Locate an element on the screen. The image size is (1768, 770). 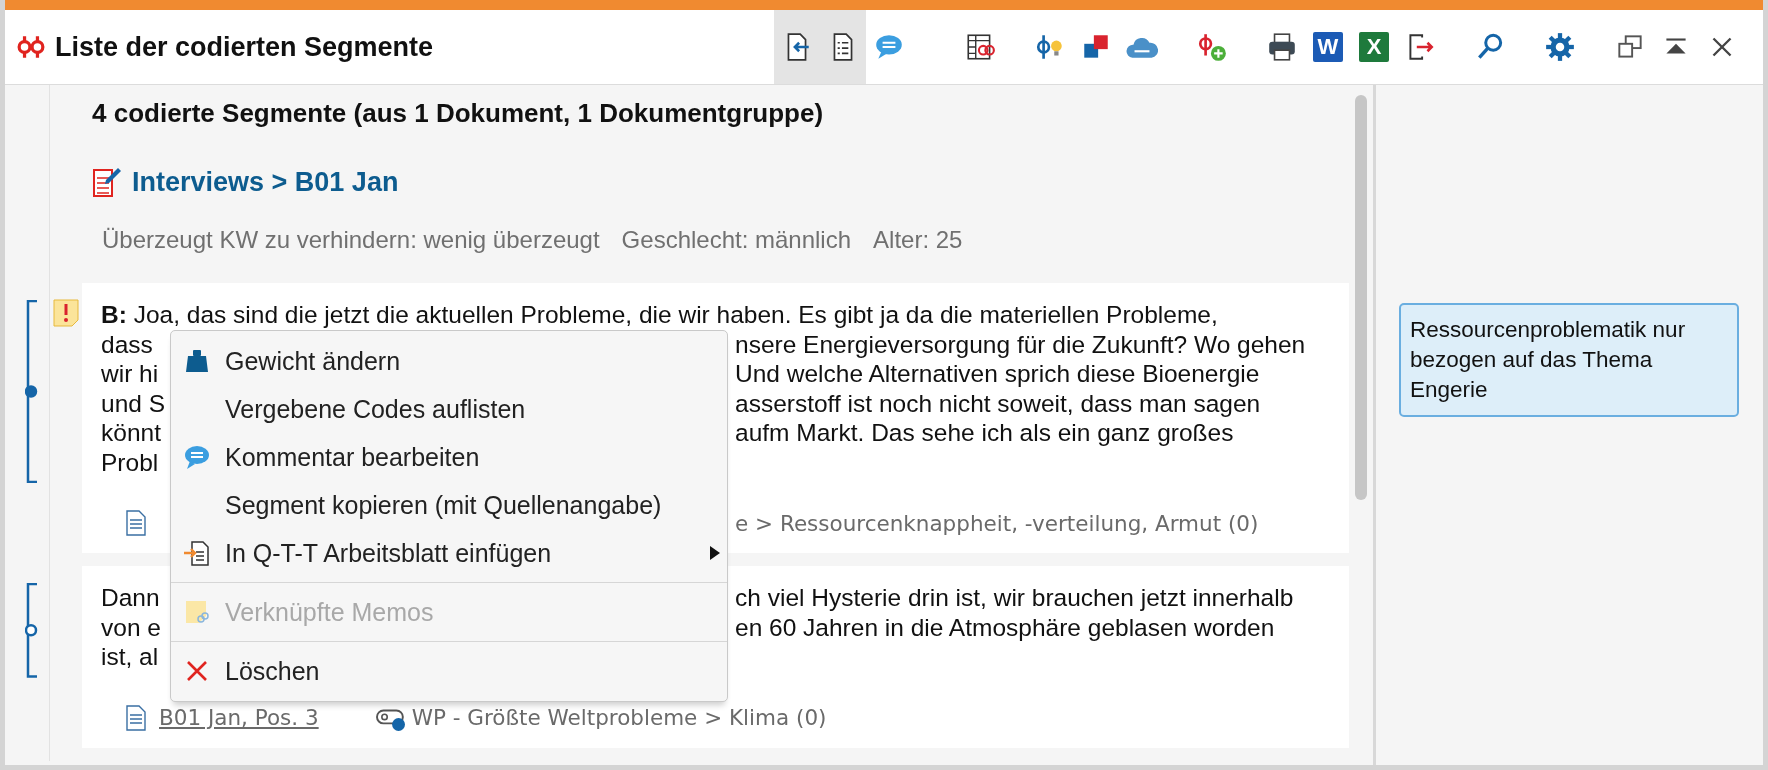
segment-text: Probl is located at coordinates (130, 462).